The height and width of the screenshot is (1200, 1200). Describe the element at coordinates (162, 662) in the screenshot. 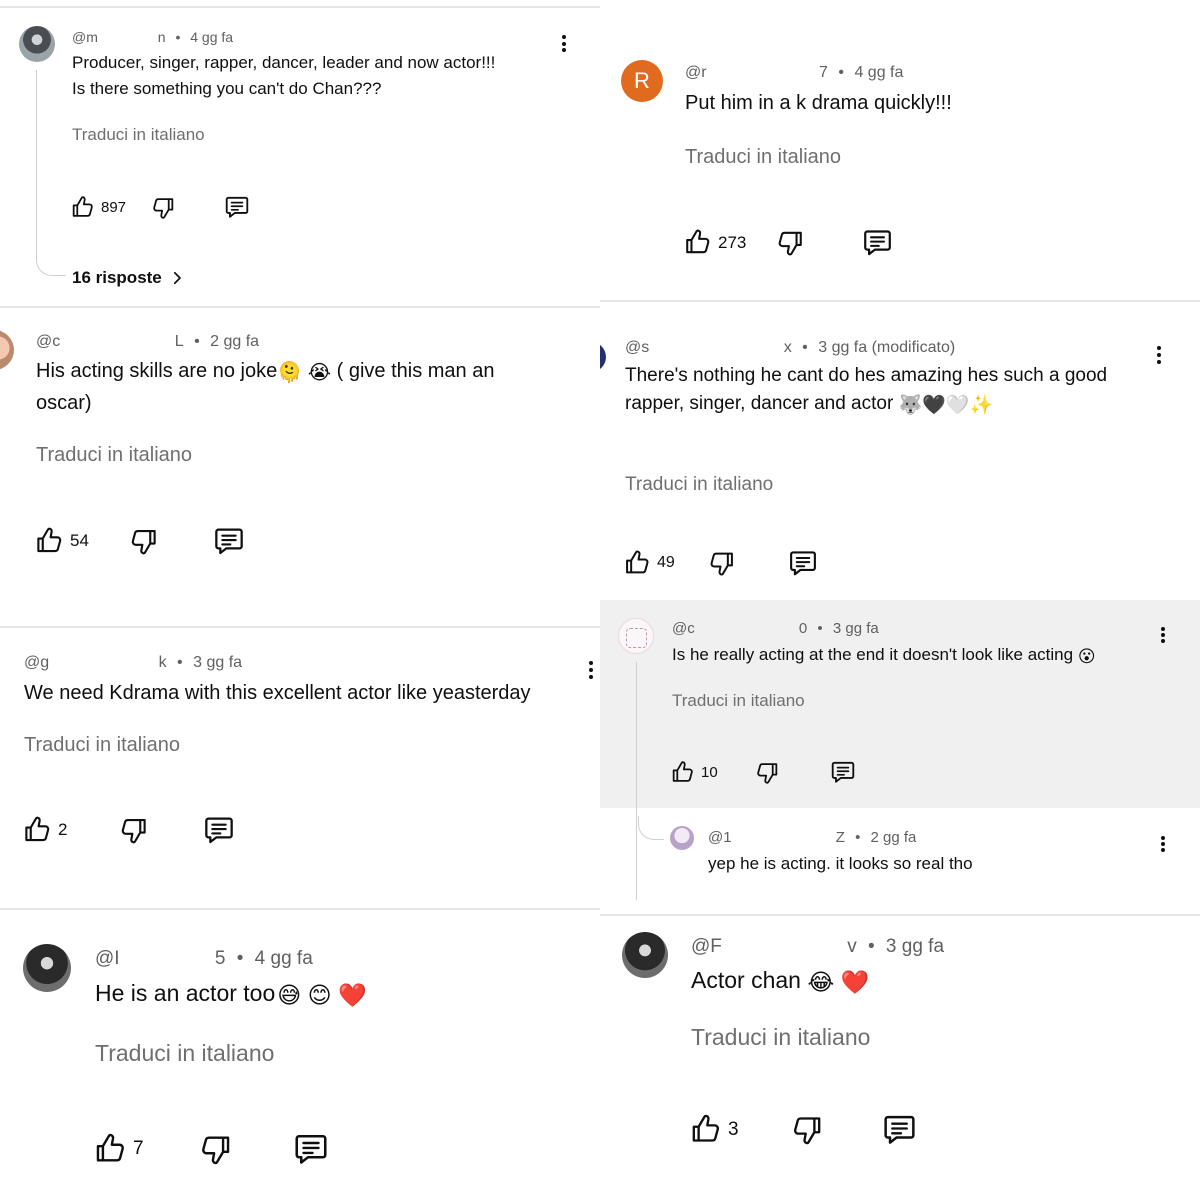

I see `author-tail: k` at that location.